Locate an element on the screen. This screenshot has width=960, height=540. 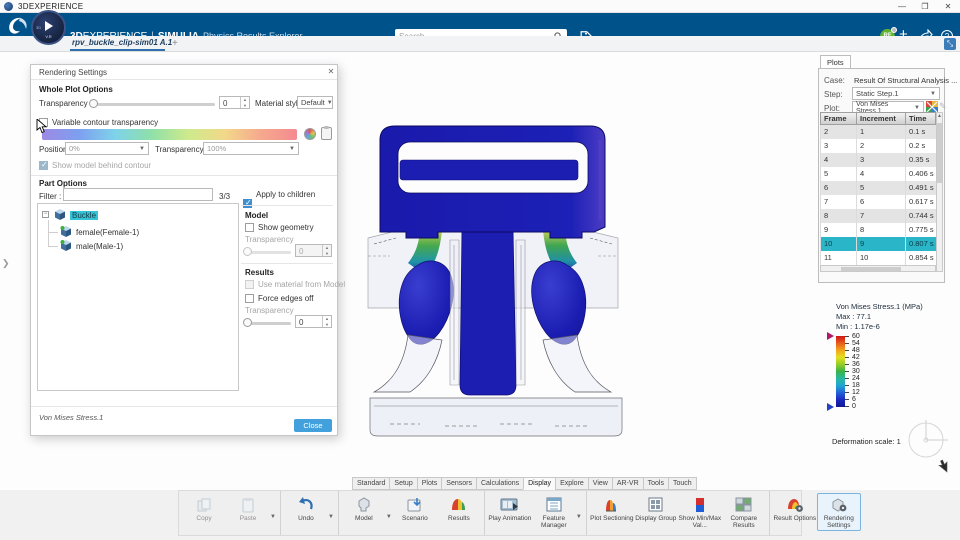
model-group: Model ▼ Scenario Results is located at coordinates (412, 513).